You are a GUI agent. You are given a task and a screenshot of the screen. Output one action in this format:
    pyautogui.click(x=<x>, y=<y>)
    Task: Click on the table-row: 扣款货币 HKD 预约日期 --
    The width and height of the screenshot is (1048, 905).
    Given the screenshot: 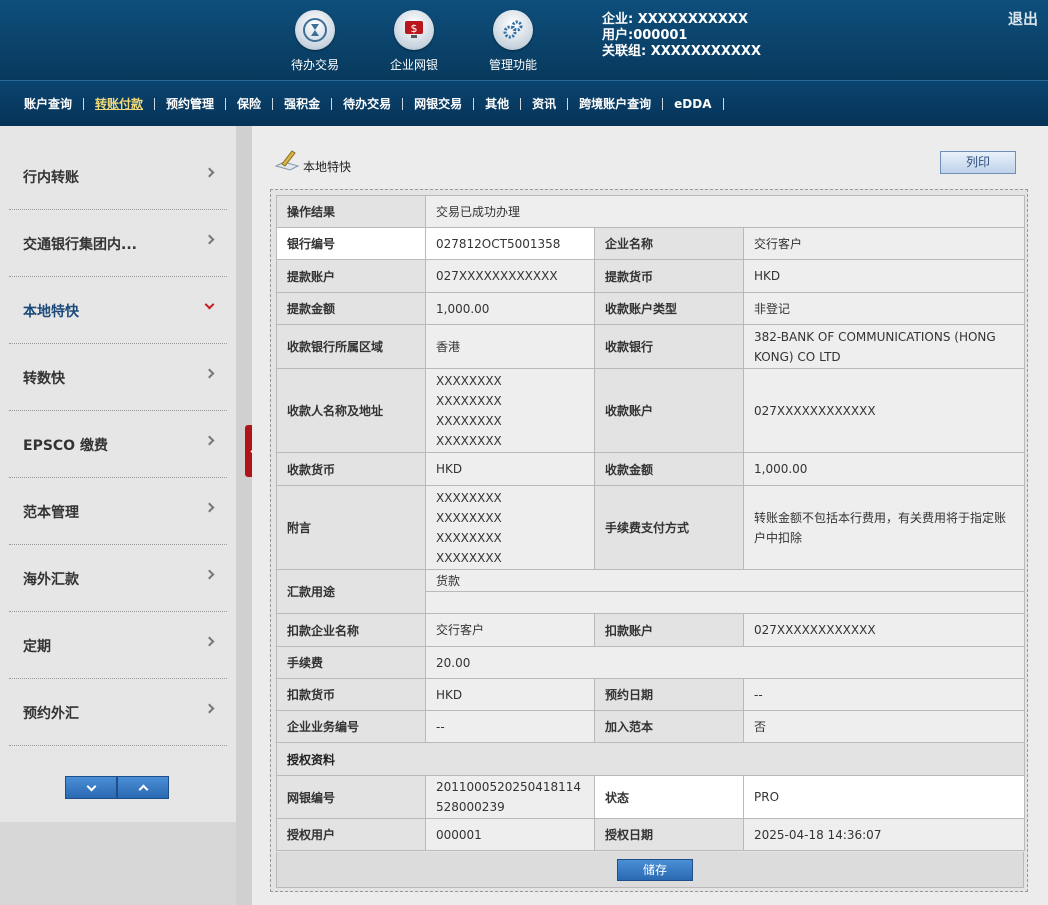 What is the action you would take?
    pyautogui.click(x=651, y=694)
    